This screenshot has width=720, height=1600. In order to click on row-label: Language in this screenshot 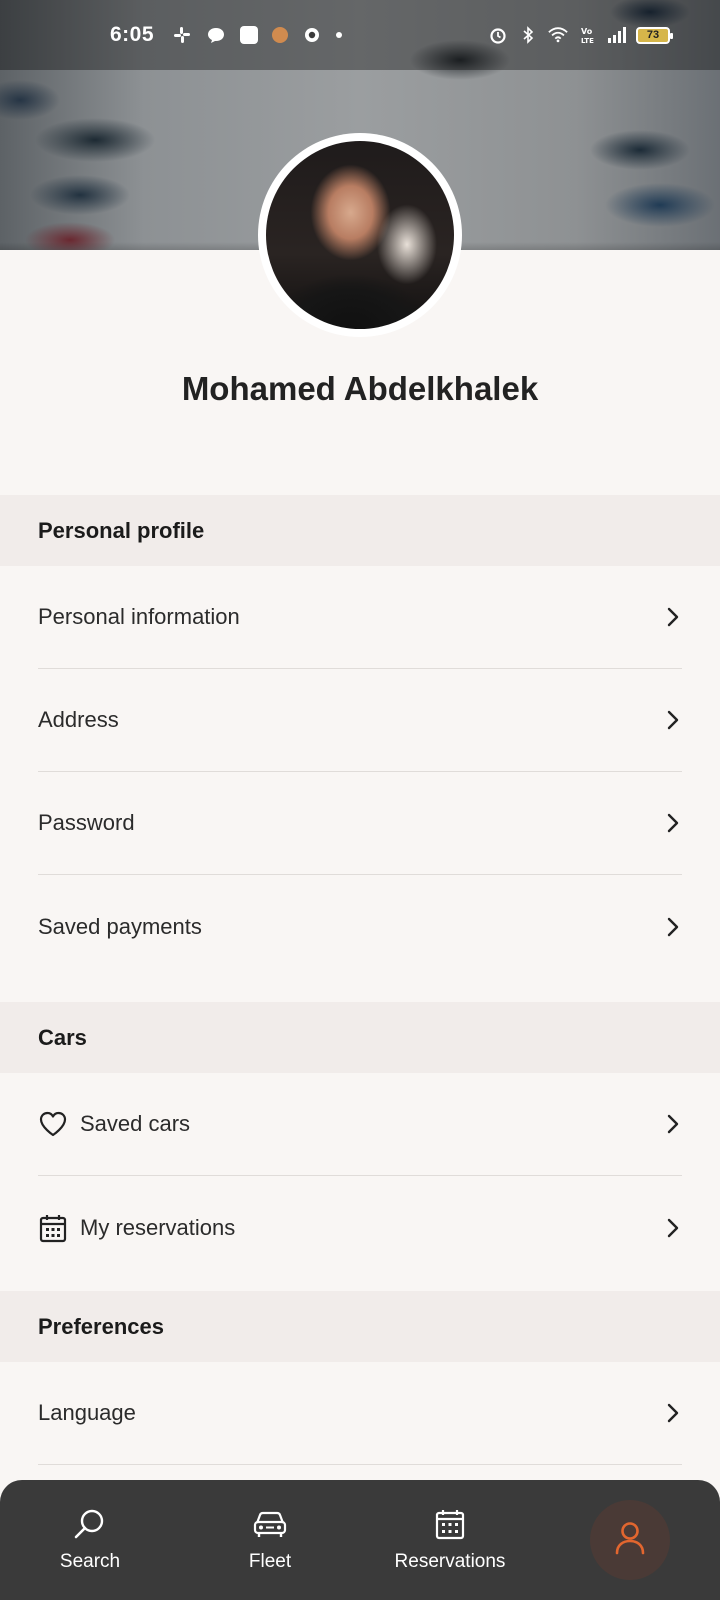, I will do `click(87, 1412)`.